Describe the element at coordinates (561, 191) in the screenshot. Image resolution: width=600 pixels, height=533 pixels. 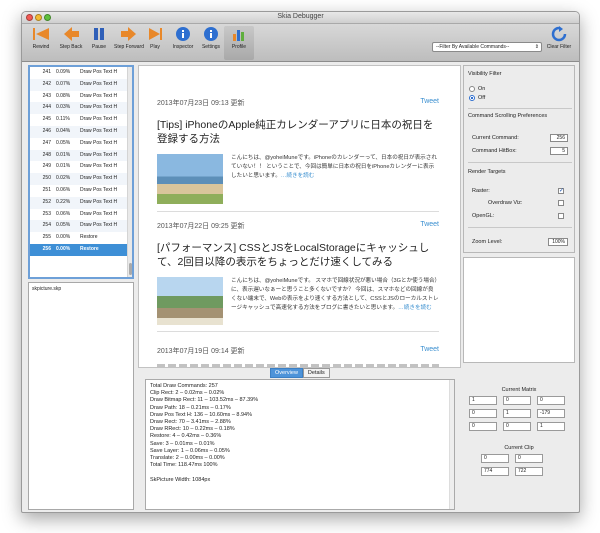
I see `raster-checkbox: ✓` at that location.